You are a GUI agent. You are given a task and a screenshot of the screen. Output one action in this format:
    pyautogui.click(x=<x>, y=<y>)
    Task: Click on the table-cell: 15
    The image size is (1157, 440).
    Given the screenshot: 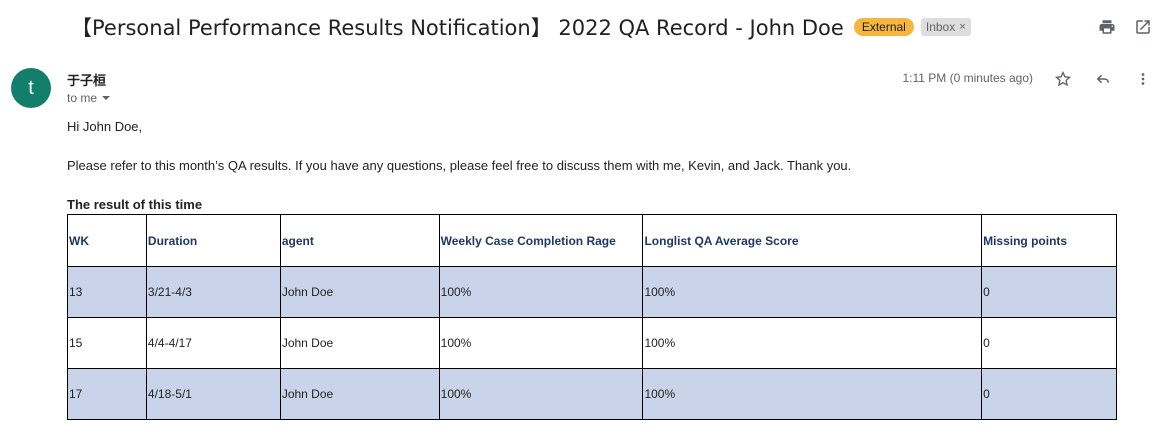 What is the action you would take?
    pyautogui.click(x=107, y=343)
    